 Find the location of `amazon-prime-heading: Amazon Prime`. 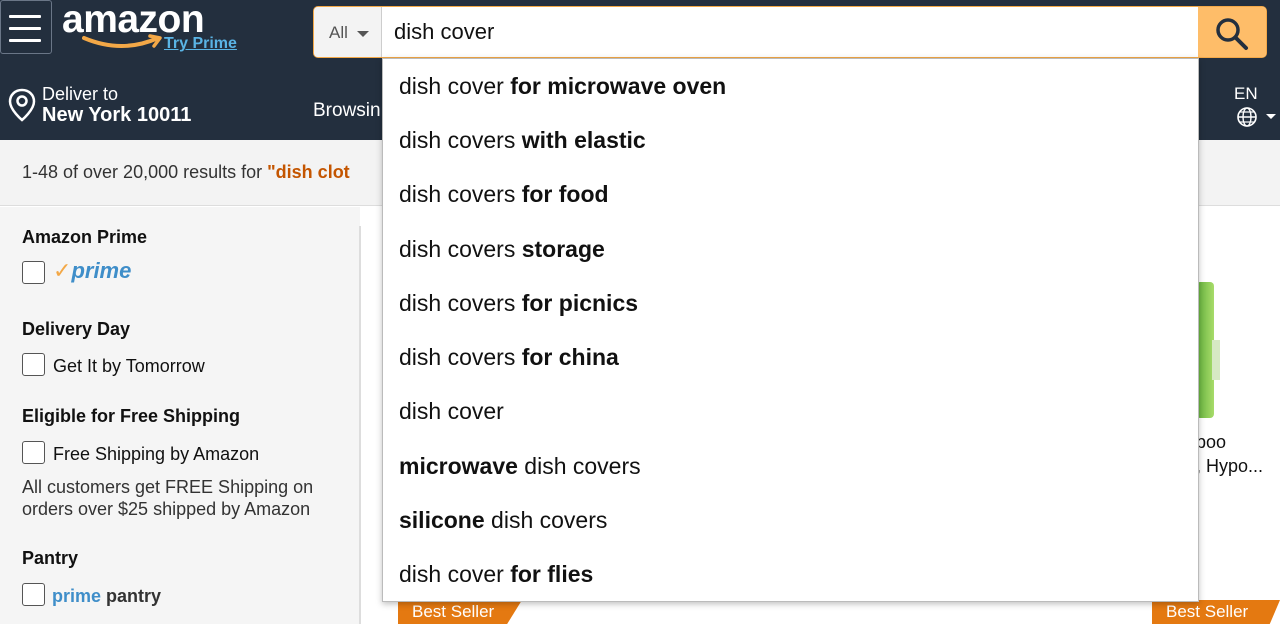

amazon-prime-heading: Amazon Prime is located at coordinates (85, 237).